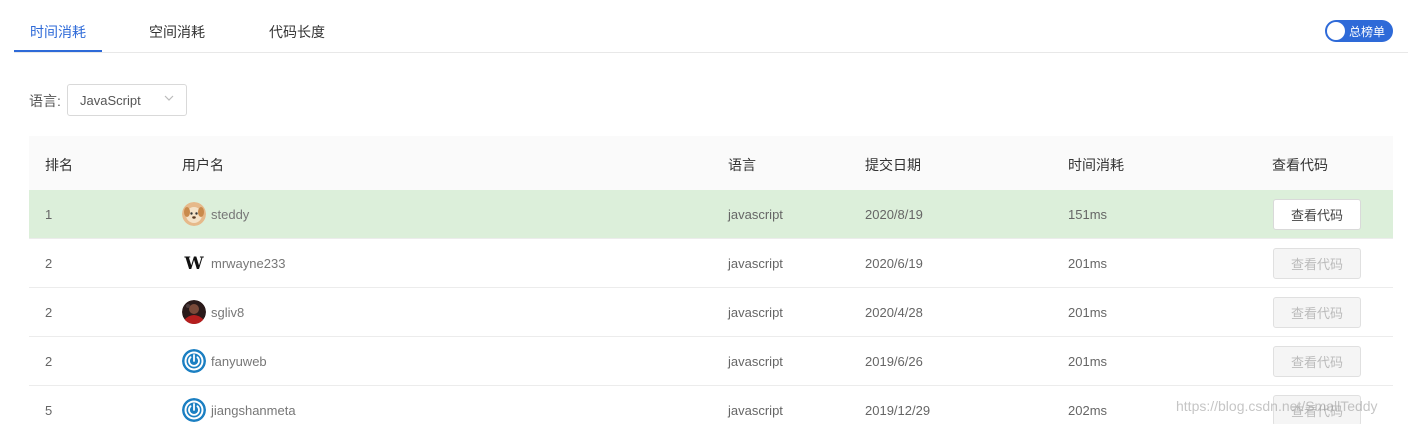 The width and height of the screenshot is (1415, 424). Describe the element at coordinates (169, 98) in the screenshot. I see `chevron-down-icon` at that location.